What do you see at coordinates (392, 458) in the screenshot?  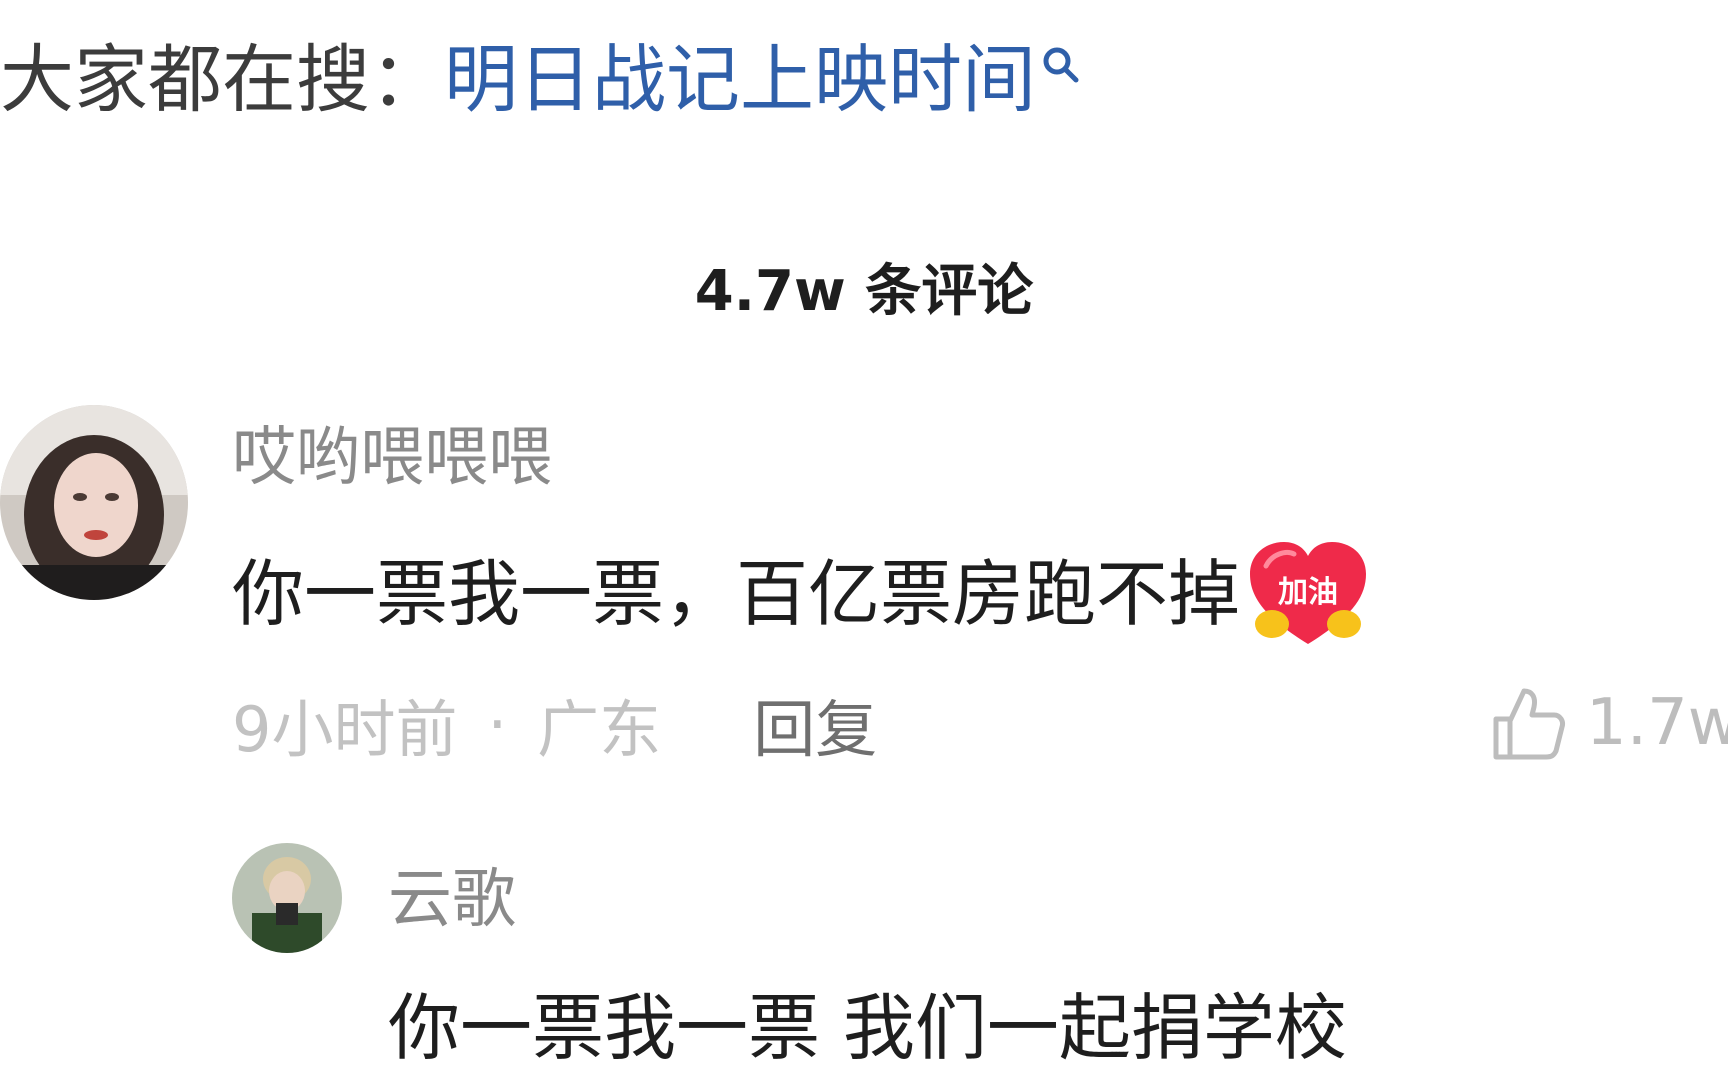 I see `commenter-username: 哎哟喂喂喂` at bounding box center [392, 458].